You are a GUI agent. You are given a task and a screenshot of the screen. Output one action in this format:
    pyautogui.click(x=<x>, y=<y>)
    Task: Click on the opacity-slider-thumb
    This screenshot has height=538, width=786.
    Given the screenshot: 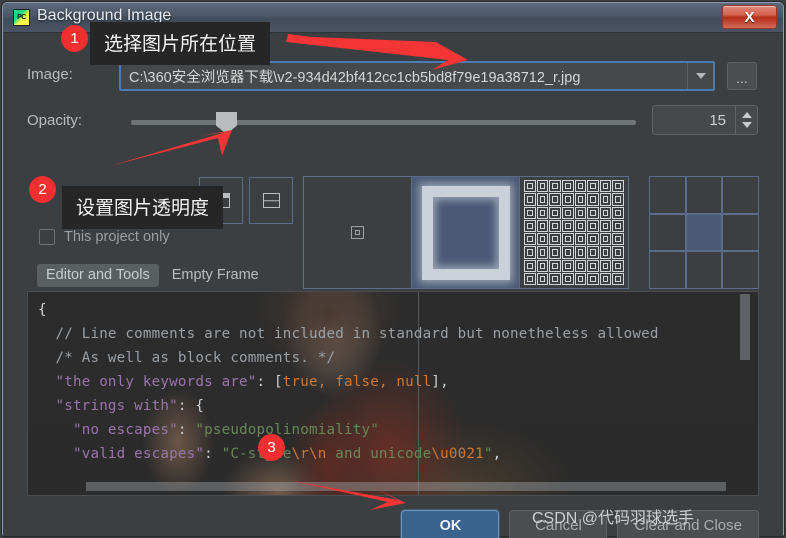 What is the action you would take?
    pyautogui.click(x=226, y=123)
    